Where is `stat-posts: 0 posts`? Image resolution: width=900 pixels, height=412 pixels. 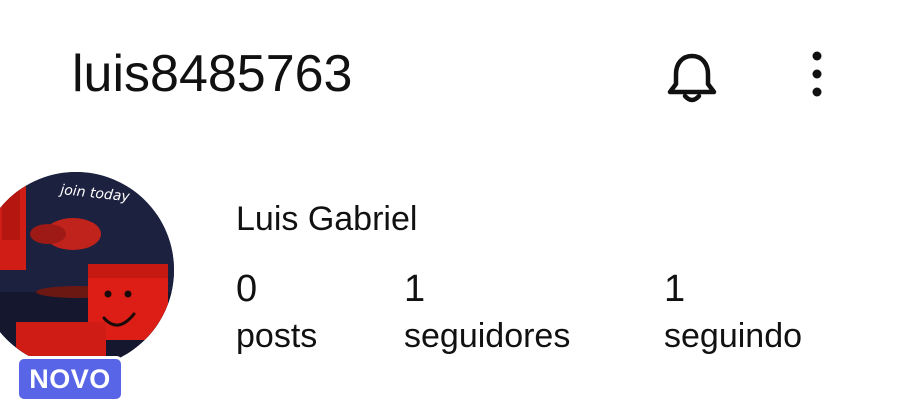
stat-posts: 0 posts is located at coordinates (276, 312).